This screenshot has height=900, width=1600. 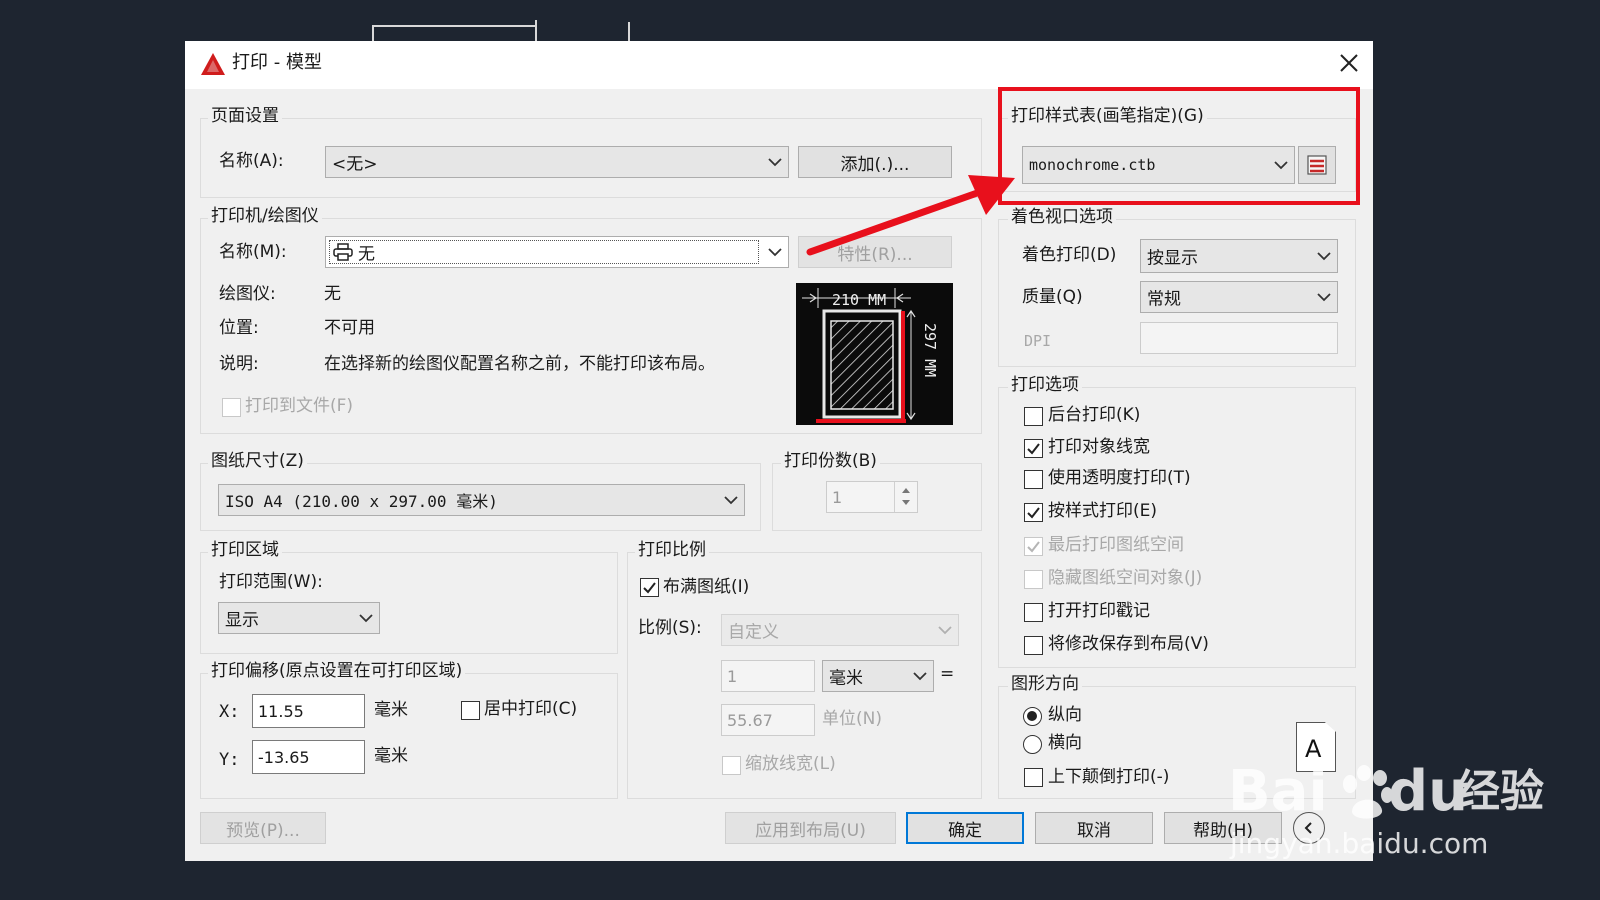 What do you see at coordinates (1032, 744) in the screenshot?
I see `landscape-radio` at bounding box center [1032, 744].